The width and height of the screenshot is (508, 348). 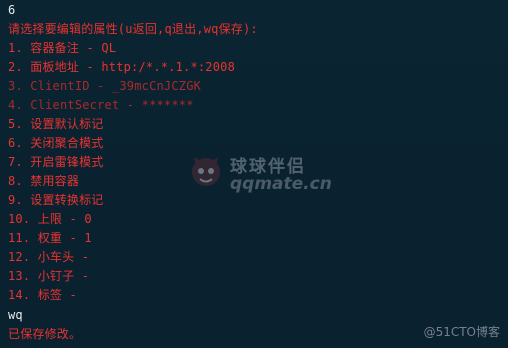 I want to click on qqmate-logo-icon, so click(x=206, y=171).